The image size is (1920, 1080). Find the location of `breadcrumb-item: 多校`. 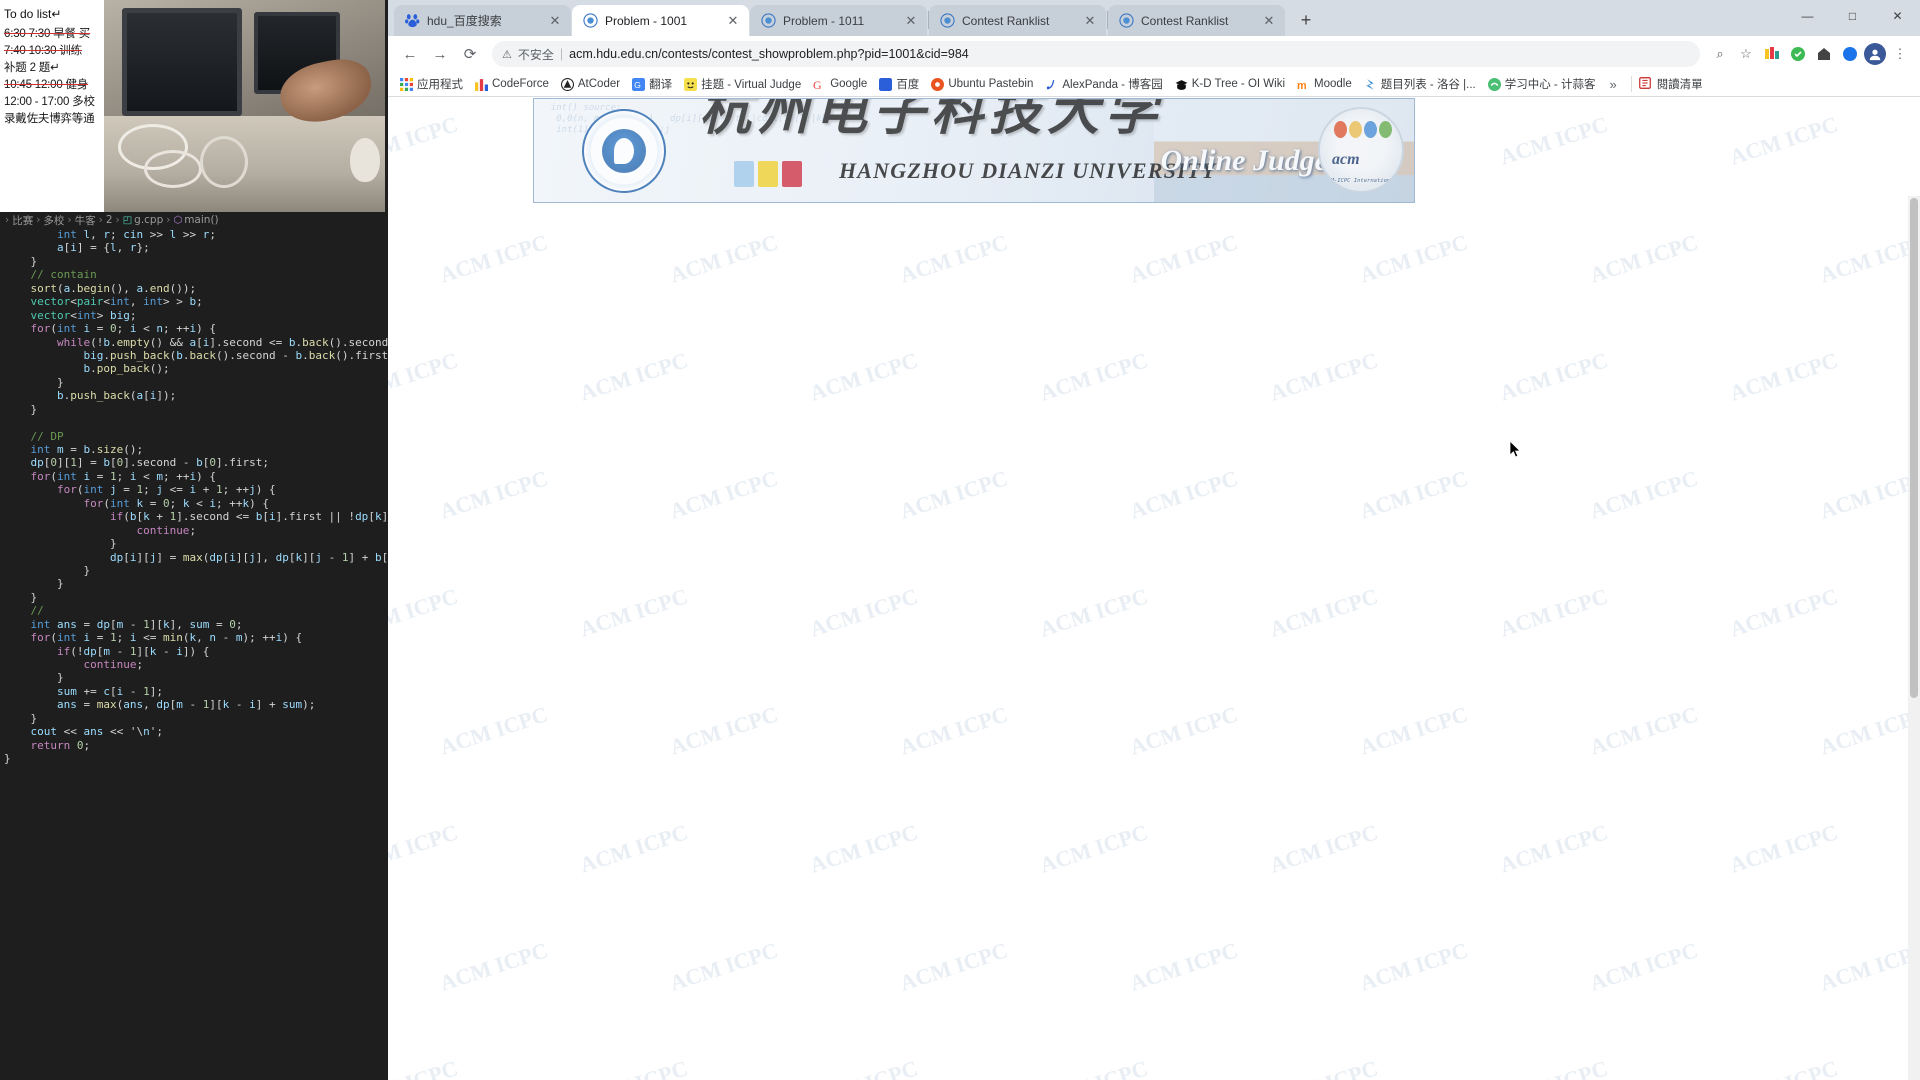

breadcrumb-item: 多校 is located at coordinates (53, 220).